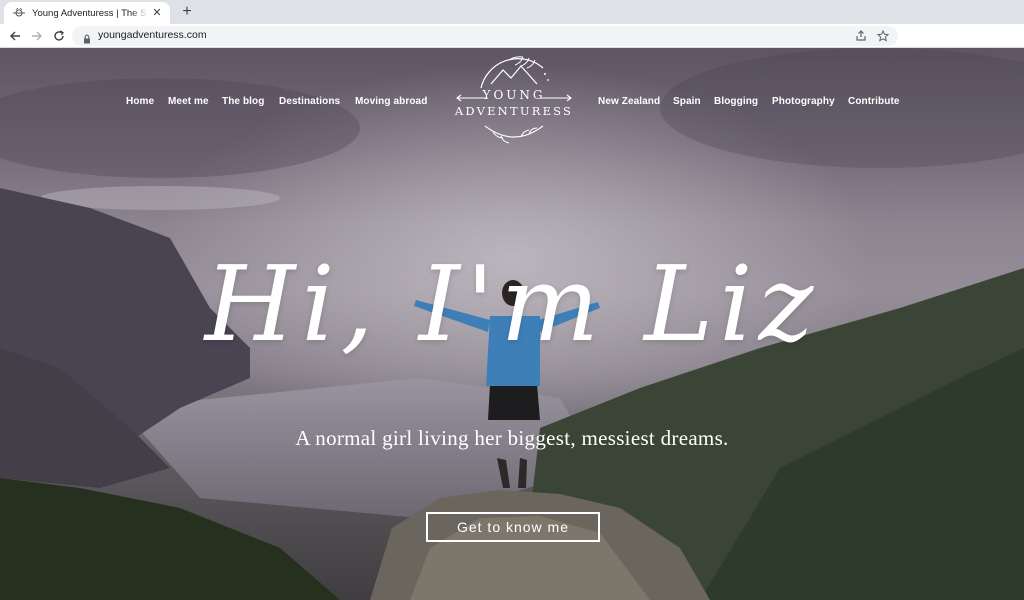 The height and width of the screenshot is (600, 1024). I want to click on share-icon, so click(861, 36).